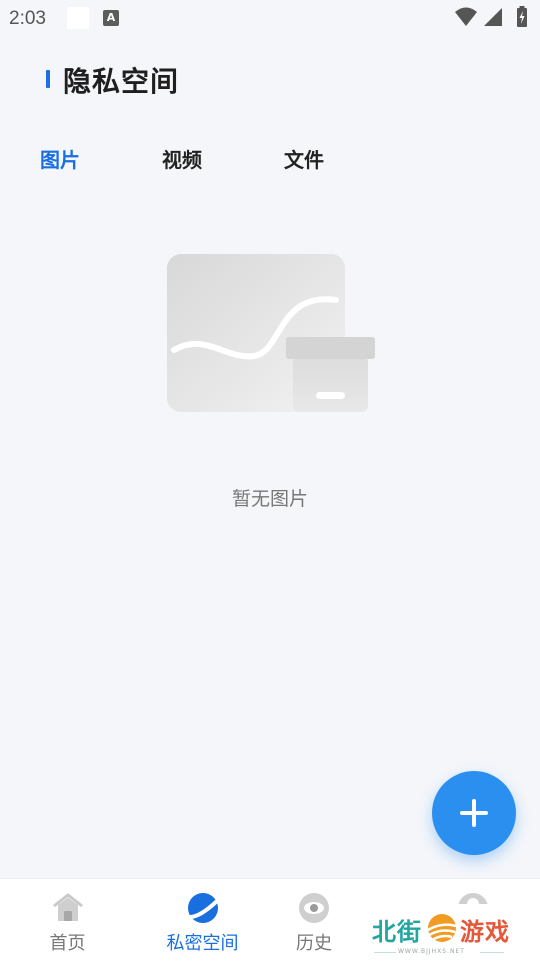  I want to click on nav-label-home: 首页, so click(67, 943).